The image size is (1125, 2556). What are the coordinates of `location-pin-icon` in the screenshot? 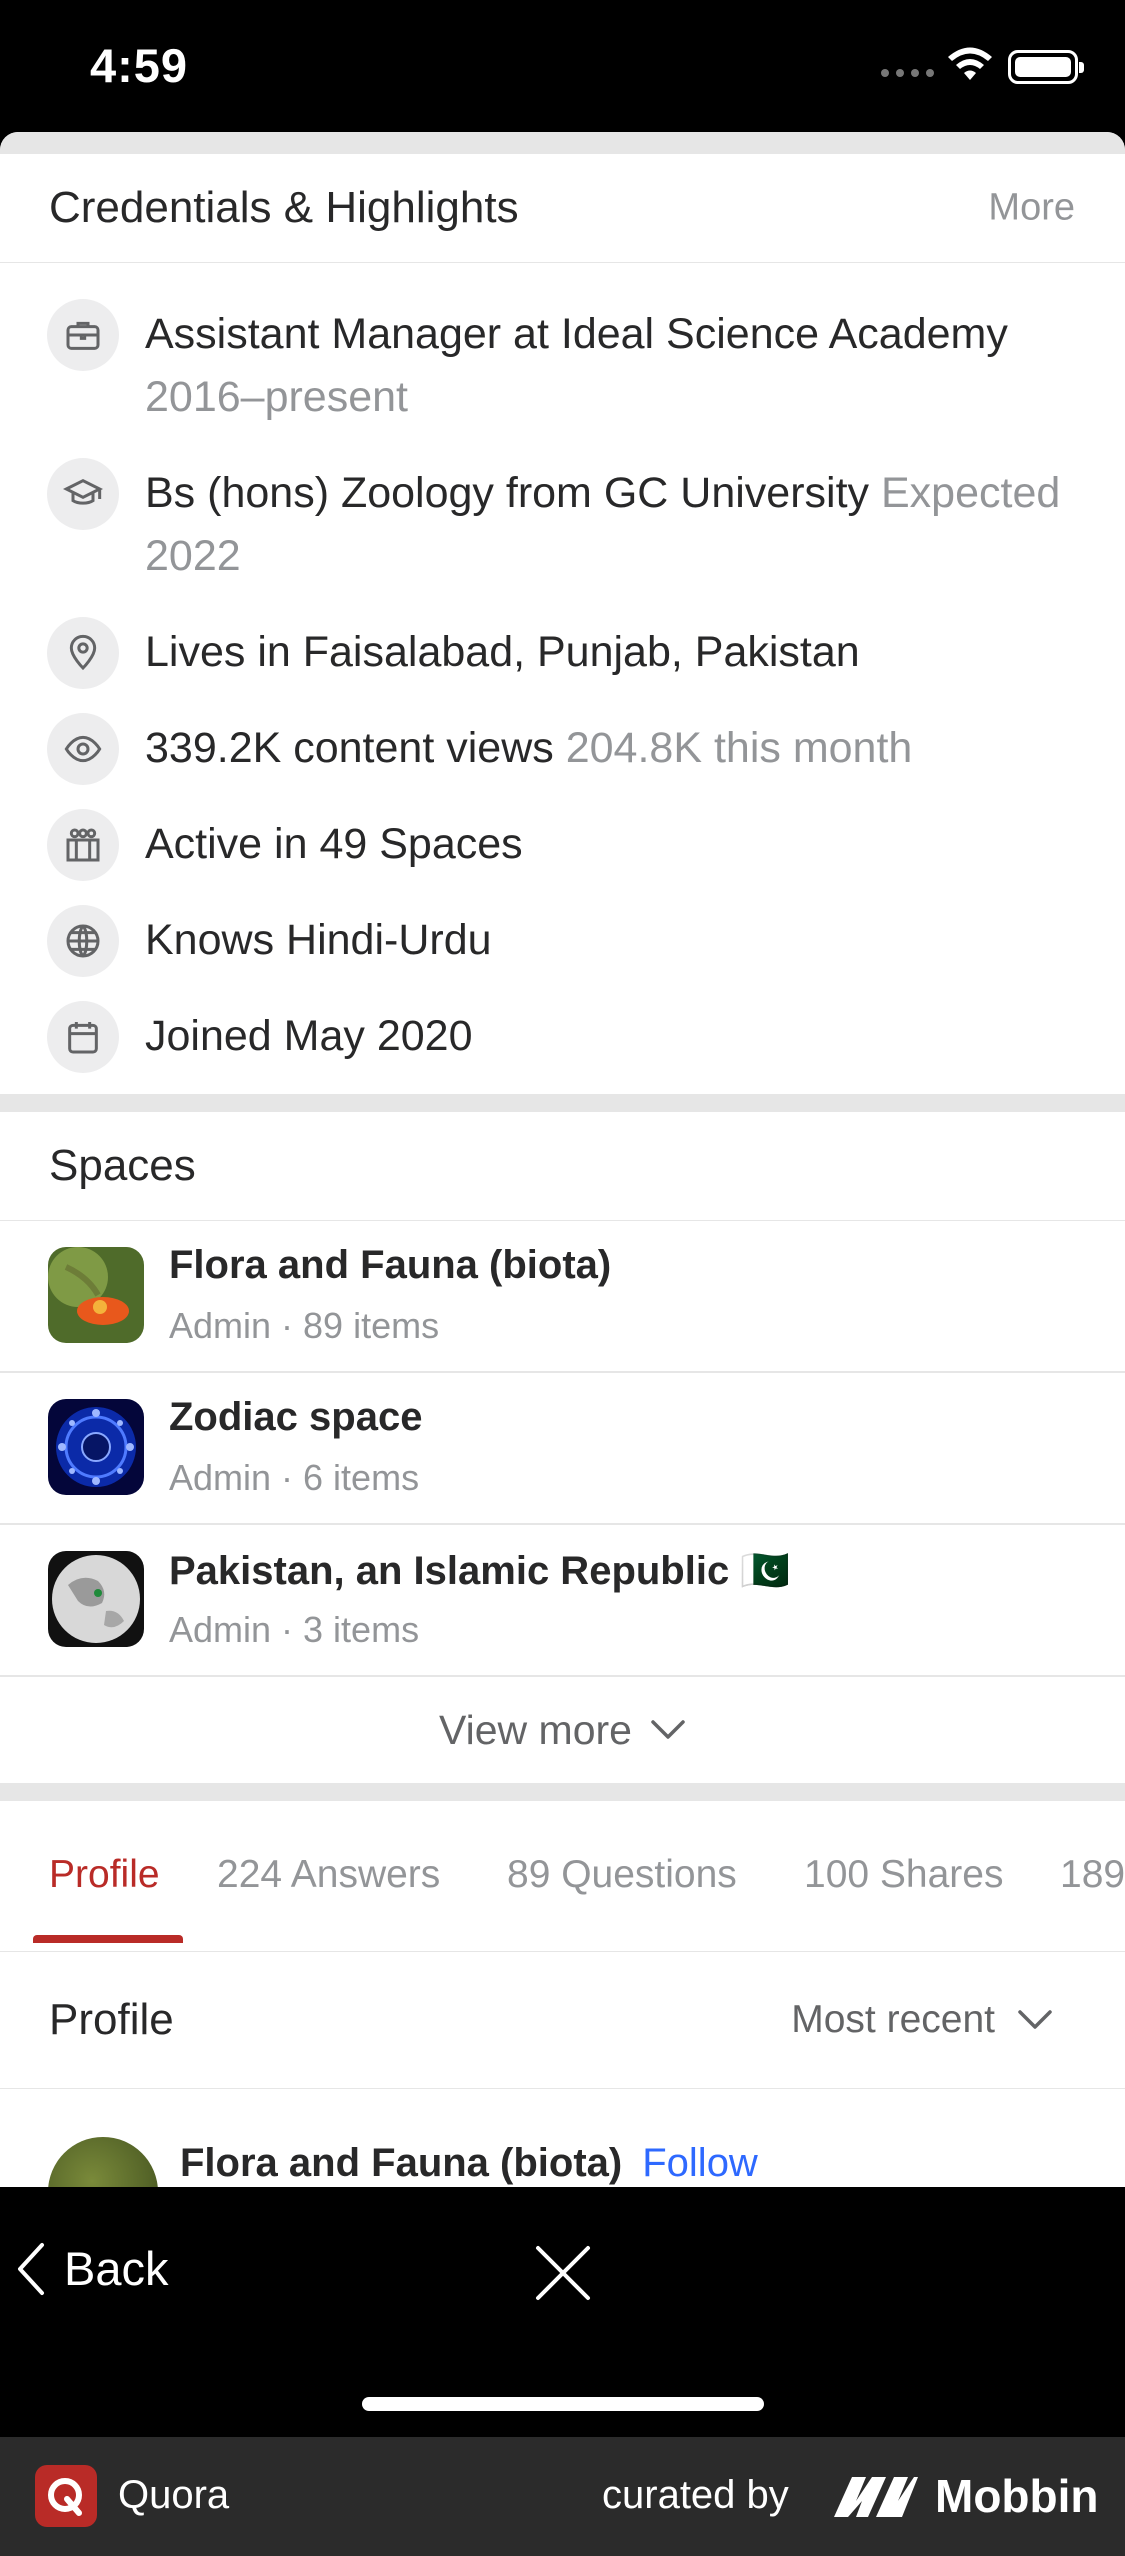 It's located at (83, 653).